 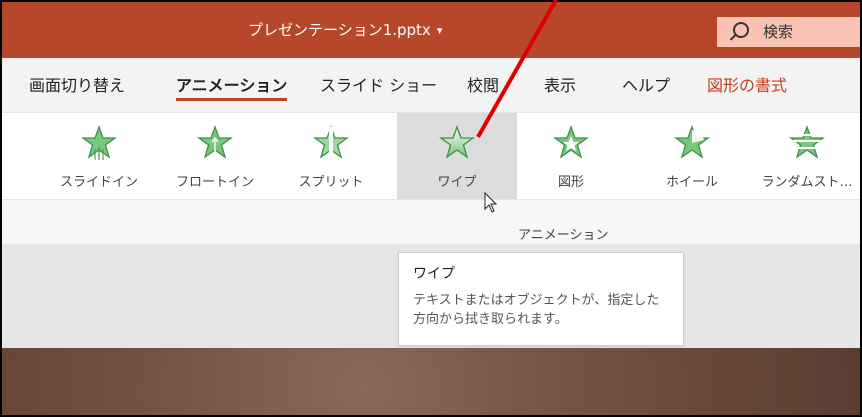 I want to click on search-box: 検索, so click(x=788, y=32).